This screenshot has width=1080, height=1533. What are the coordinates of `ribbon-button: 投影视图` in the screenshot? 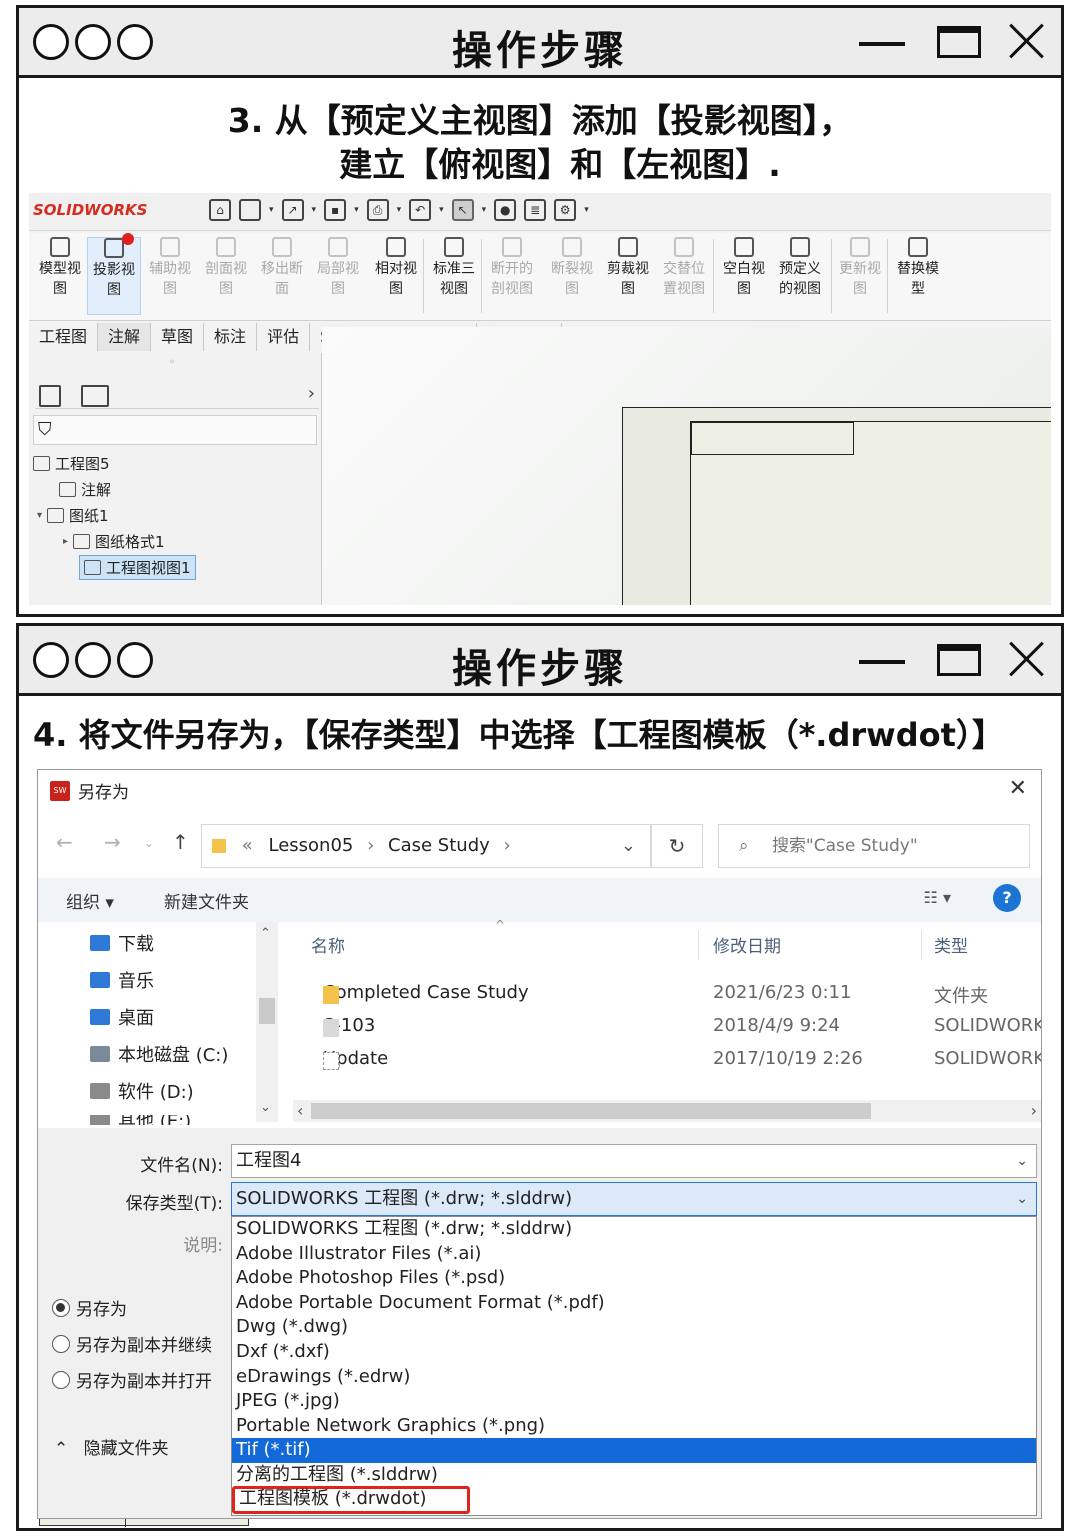 It's located at (114, 276).